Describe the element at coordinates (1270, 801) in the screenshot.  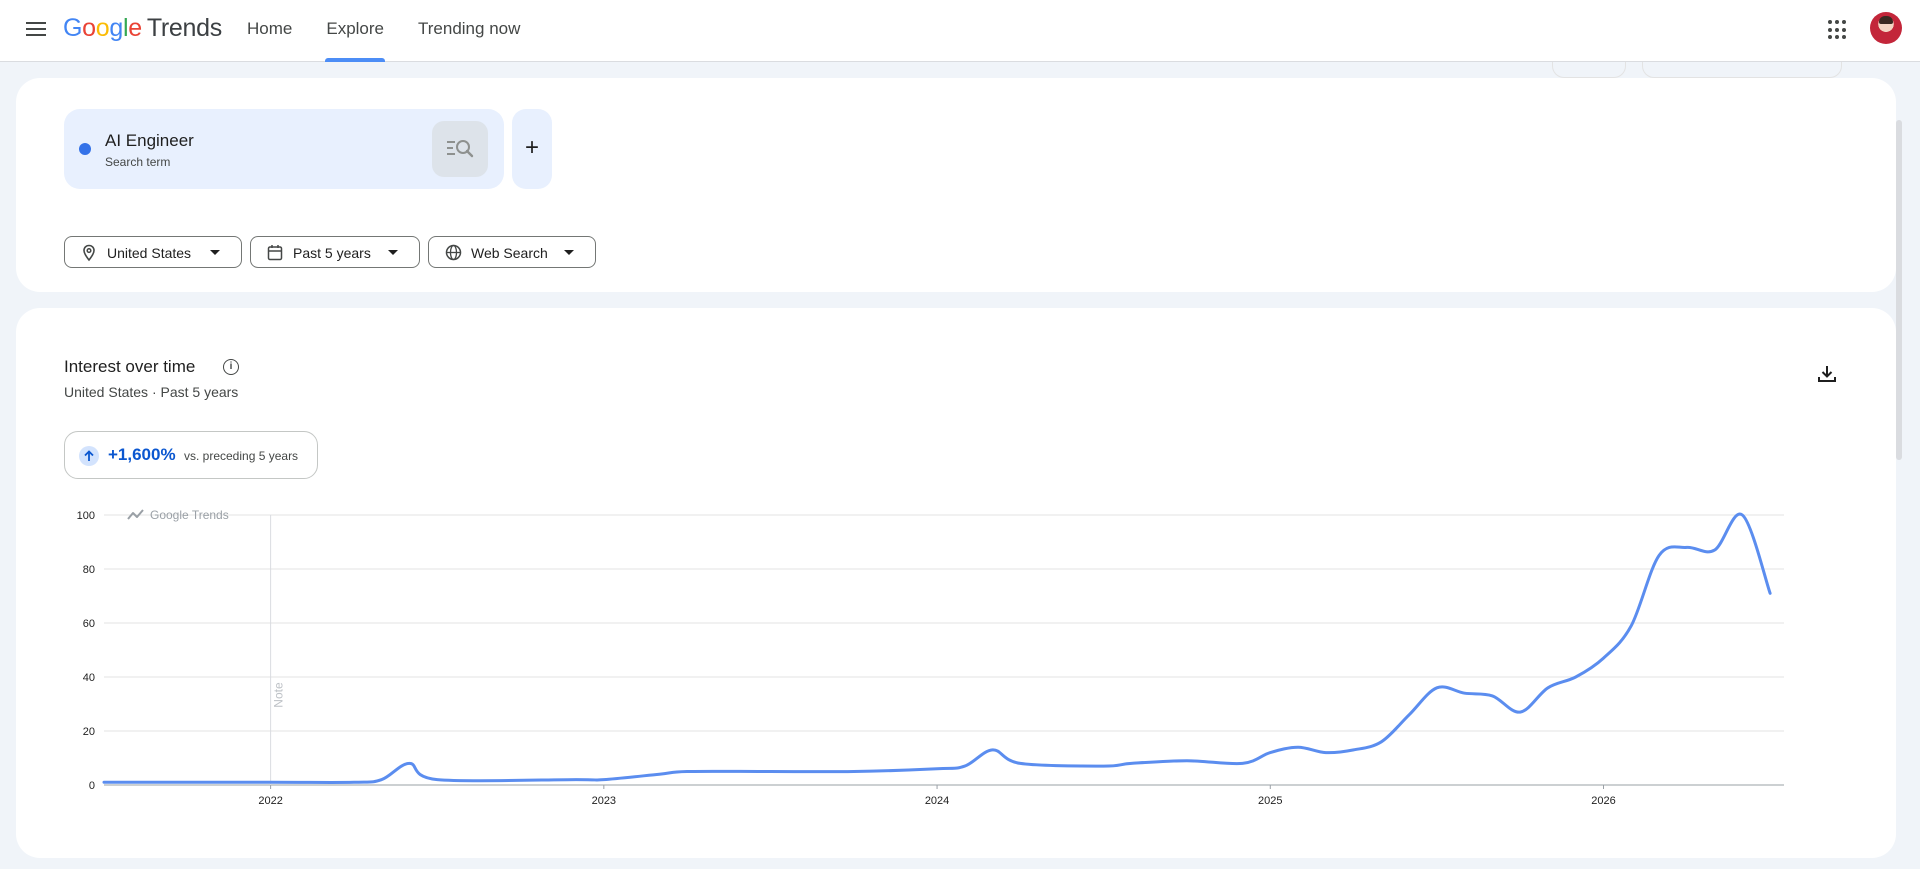
I see `x-tick-label: 2025` at that location.